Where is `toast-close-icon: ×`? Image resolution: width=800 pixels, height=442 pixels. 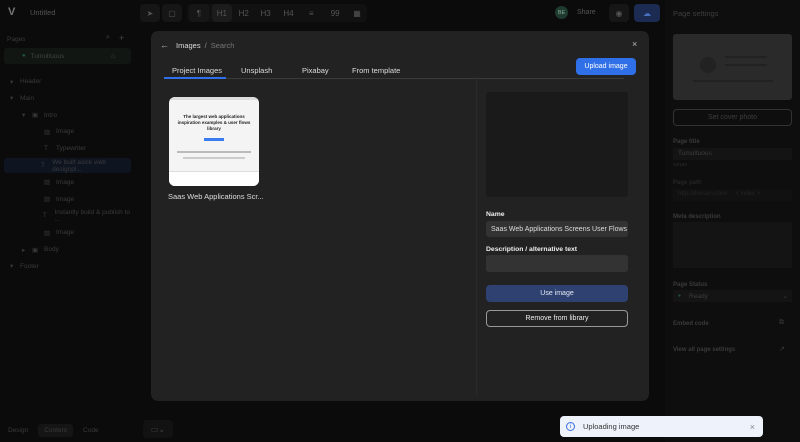 toast-close-icon: × is located at coordinates (752, 427).